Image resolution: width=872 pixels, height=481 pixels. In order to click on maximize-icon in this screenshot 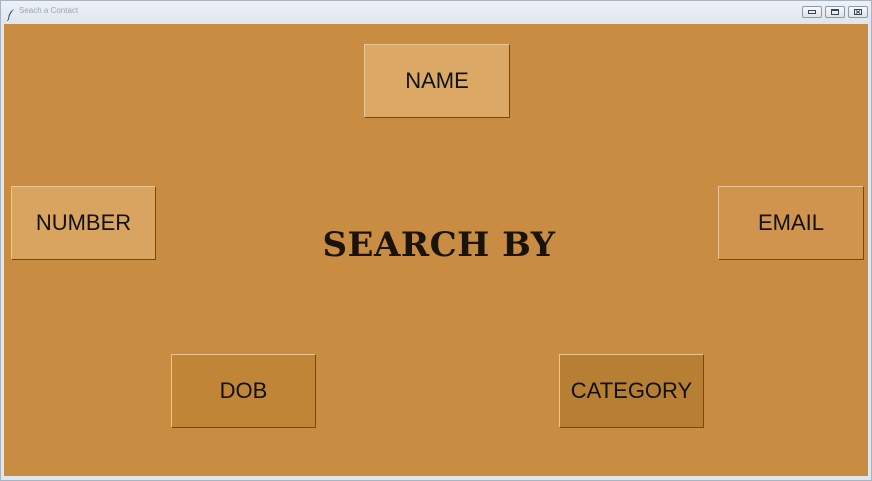, I will do `click(835, 12)`.